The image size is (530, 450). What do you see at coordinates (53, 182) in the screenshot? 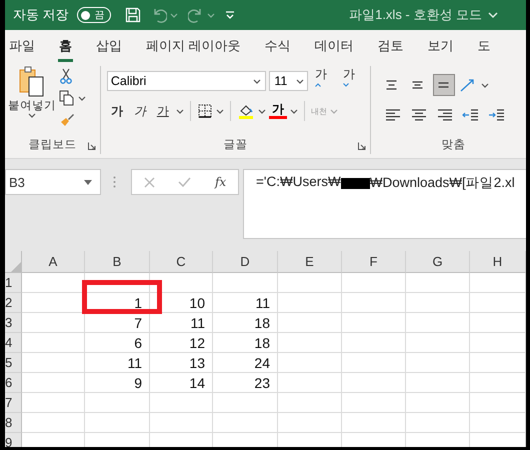
I see `name-box: B3` at bounding box center [53, 182].